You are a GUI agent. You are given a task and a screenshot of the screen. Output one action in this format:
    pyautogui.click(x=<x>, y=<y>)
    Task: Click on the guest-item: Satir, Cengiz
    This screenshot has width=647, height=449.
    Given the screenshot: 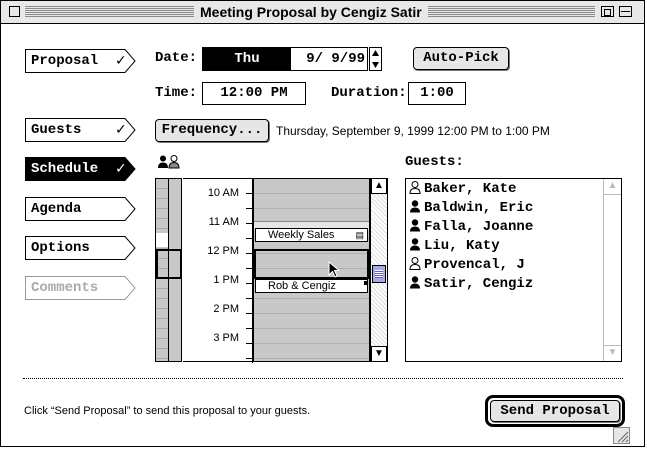 What is the action you would take?
    pyautogui.click(x=471, y=284)
    